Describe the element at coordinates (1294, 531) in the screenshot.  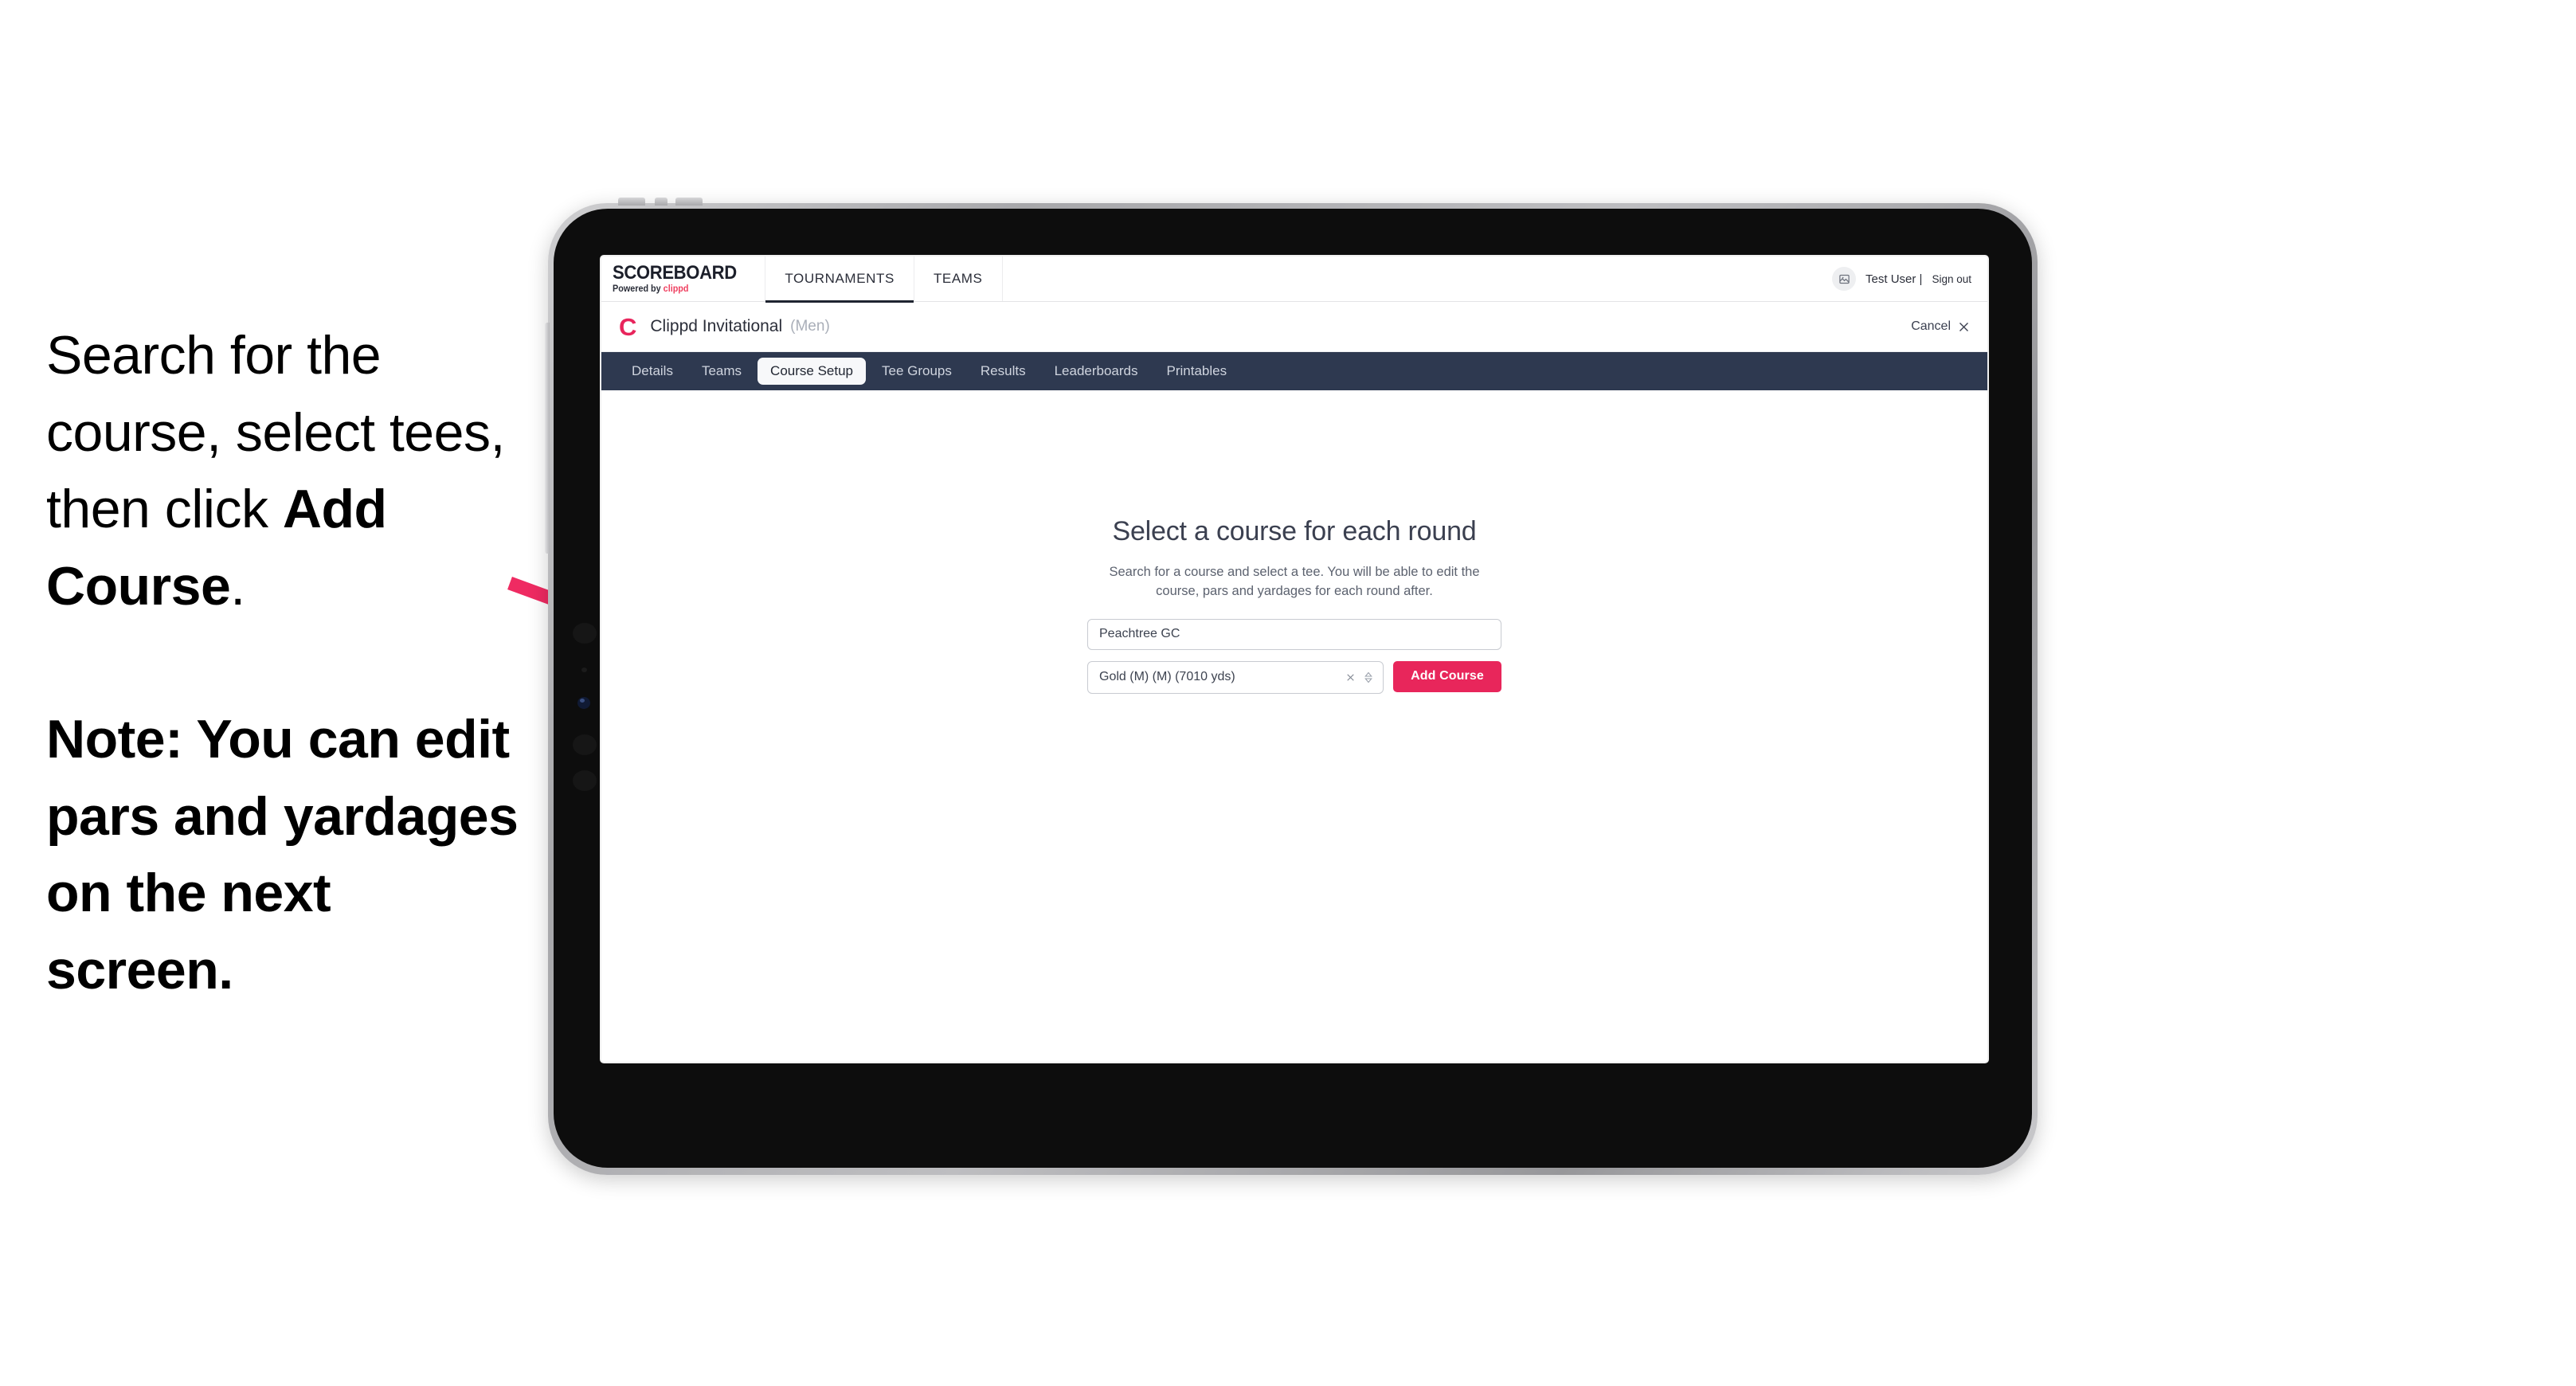
I see `page-title: Select a course for each round` at that location.